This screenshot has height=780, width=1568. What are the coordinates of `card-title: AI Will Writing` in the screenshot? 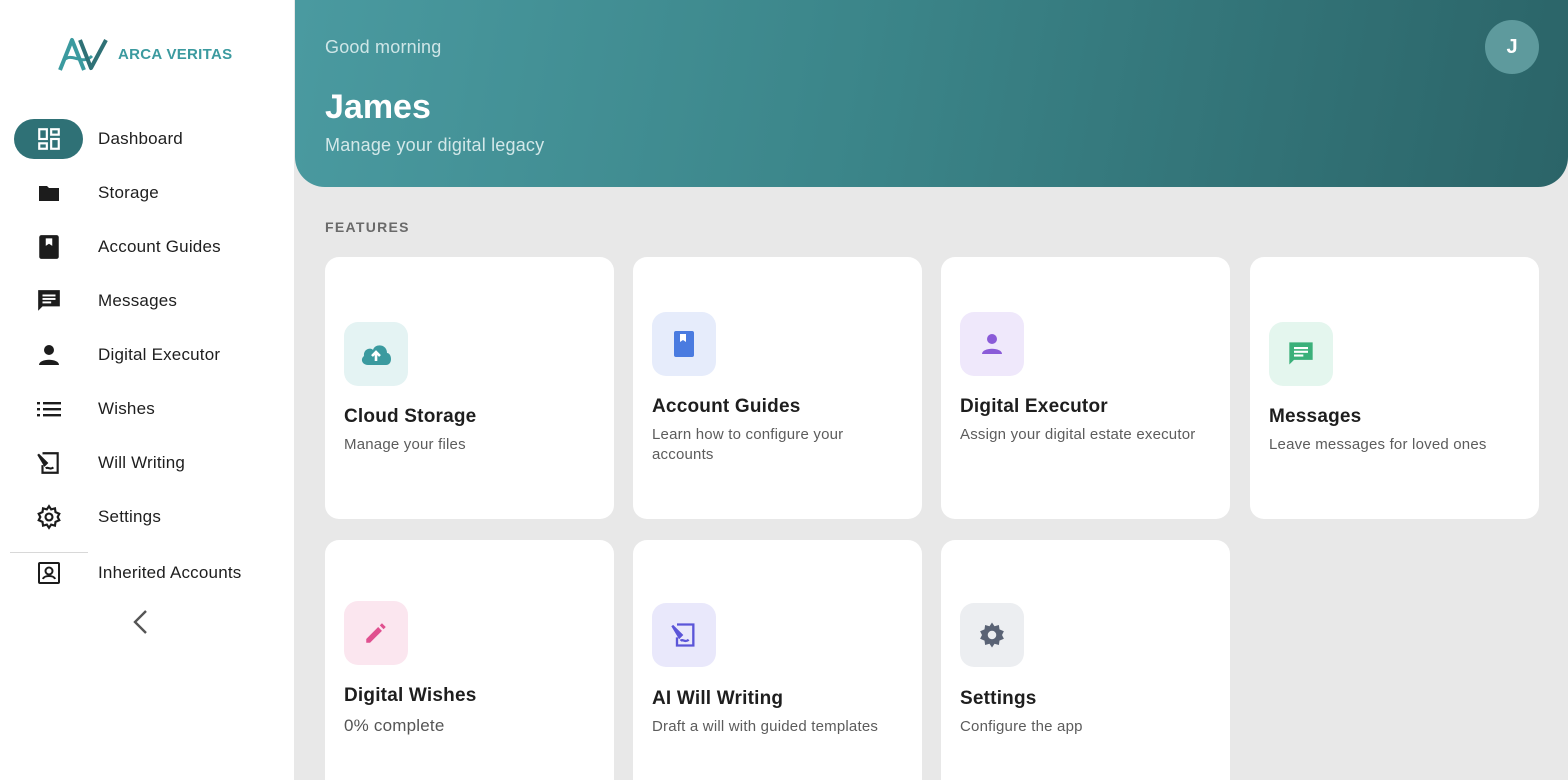 It's located at (718, 698).